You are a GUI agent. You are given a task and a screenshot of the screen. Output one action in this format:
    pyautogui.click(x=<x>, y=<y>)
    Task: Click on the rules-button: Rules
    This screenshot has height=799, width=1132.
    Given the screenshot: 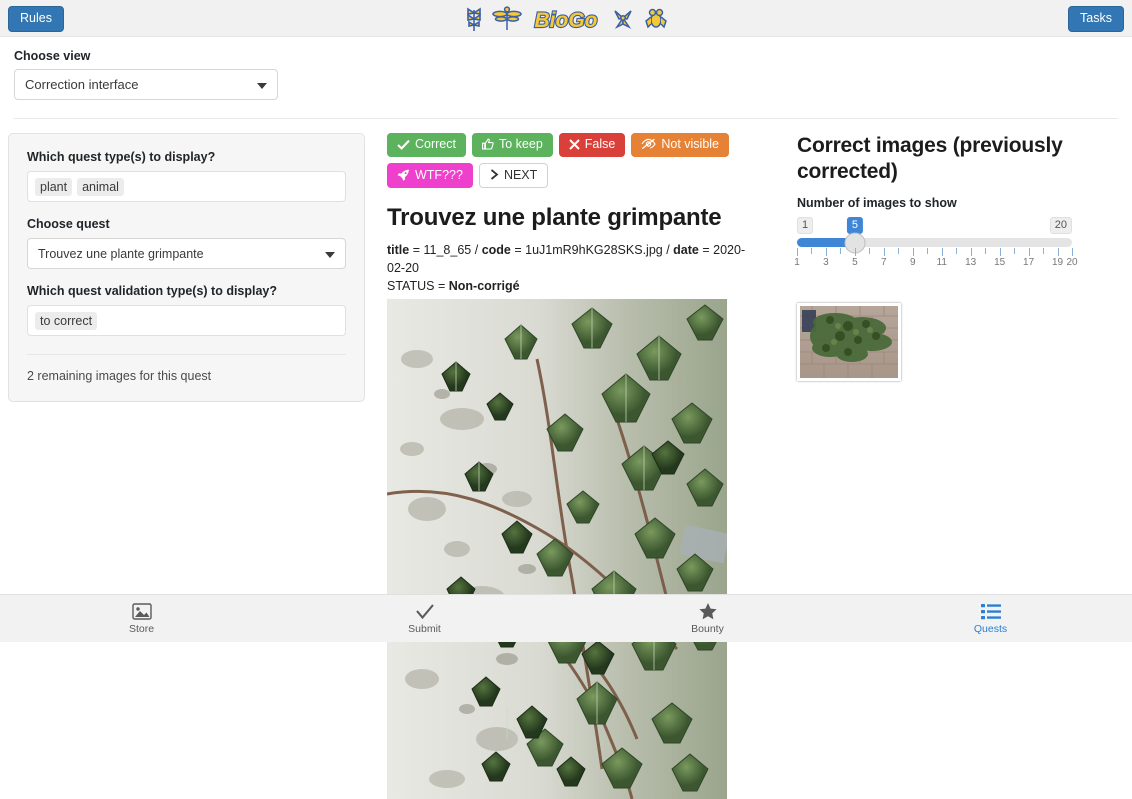 What is the action you would take?
    pyautogui.click(x=36, y=19)
    